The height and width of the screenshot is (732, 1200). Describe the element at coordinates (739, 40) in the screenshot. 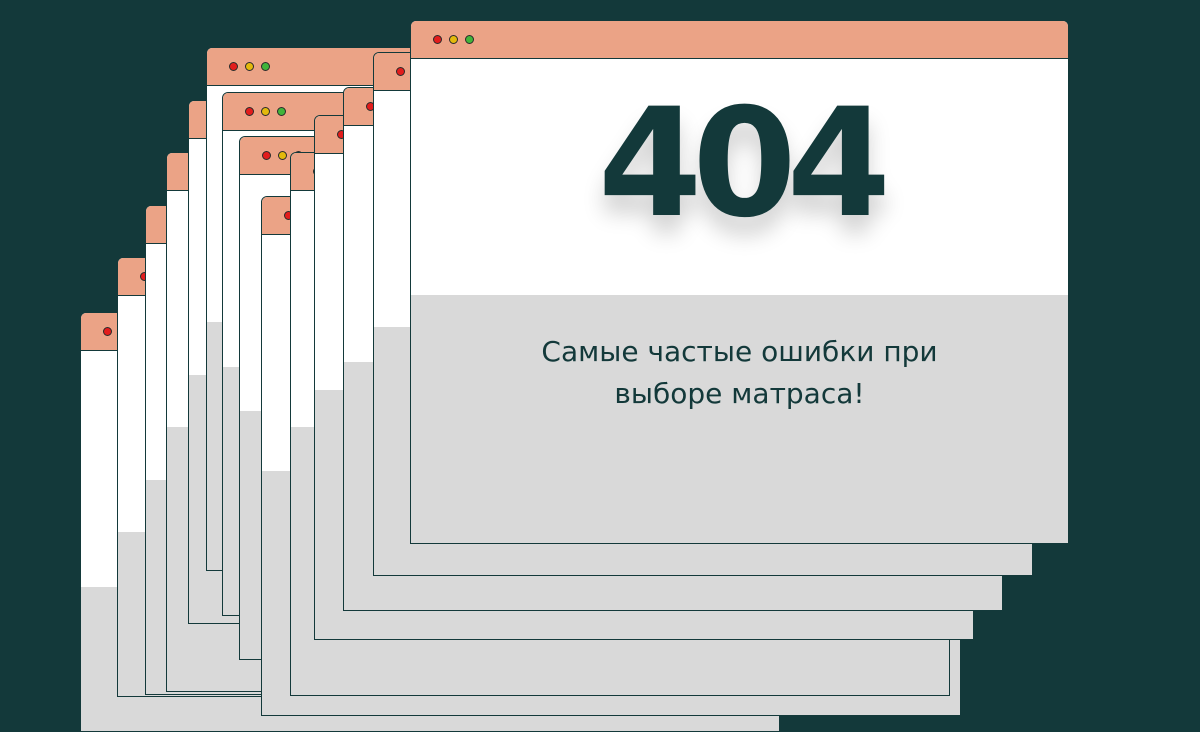

I see `titlebar` at that location.